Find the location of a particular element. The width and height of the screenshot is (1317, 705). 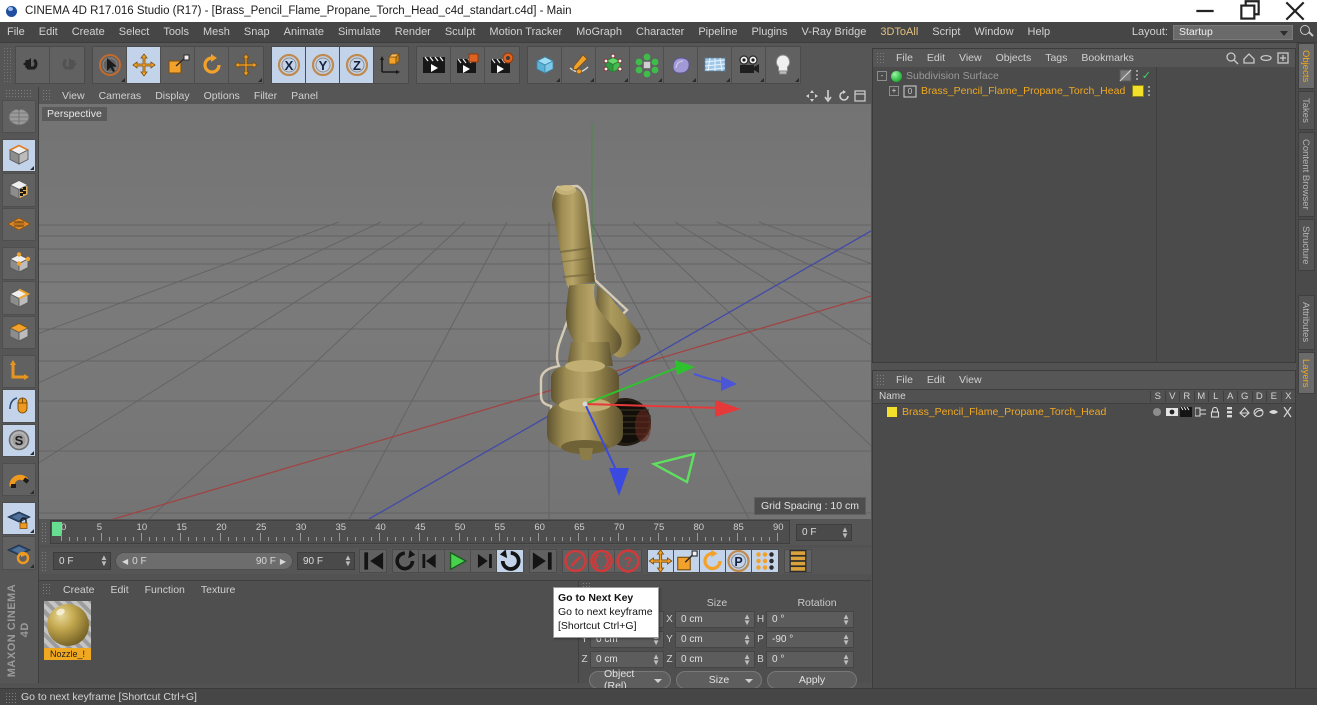

size-y-field: 0 cm ▲ ▼ is located at coordinates (715, 639).